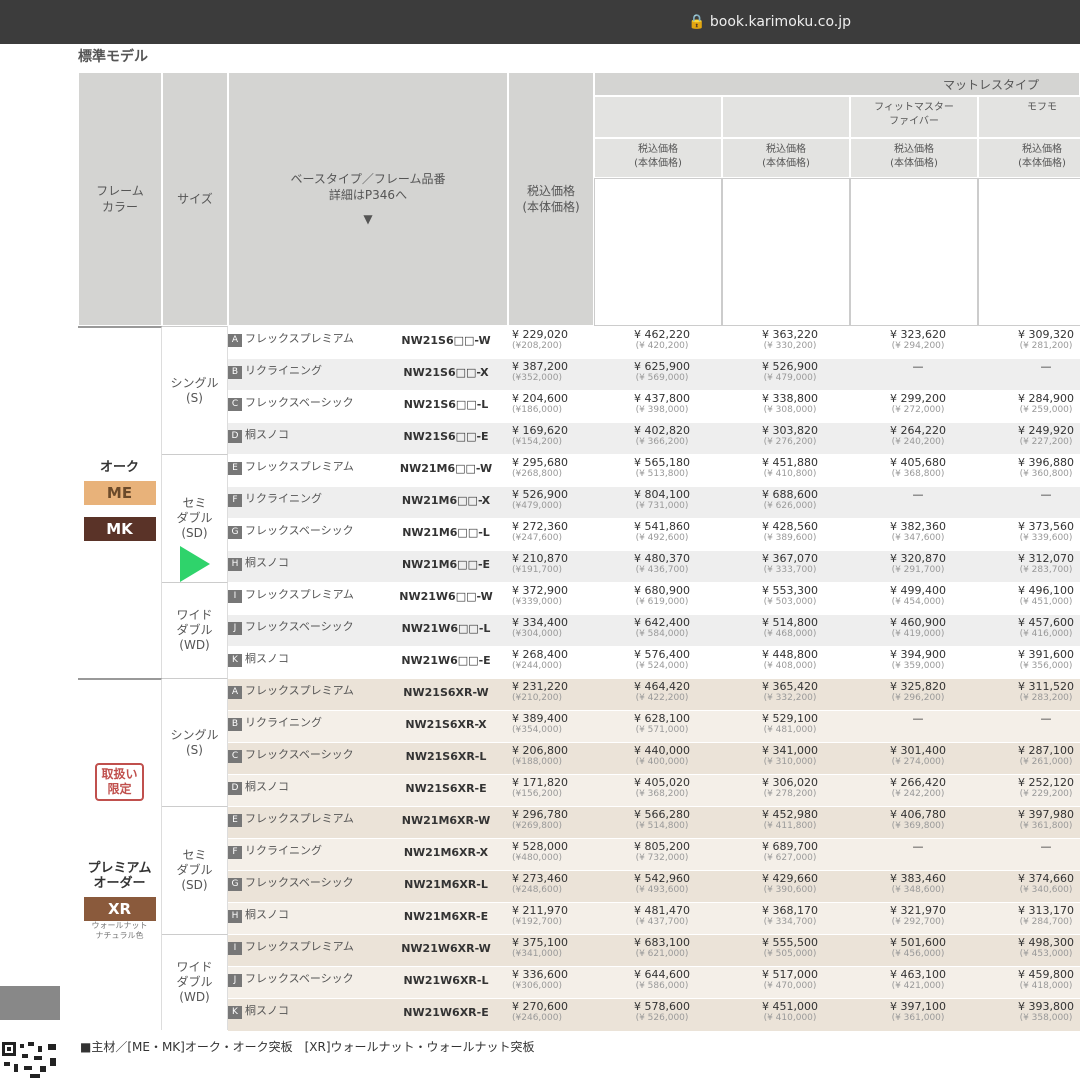  What do you see at coordinates (918, 468) in the screenshot?
I see `mattress-price-2: ¥ 405,680 (¥ 368,800)` at bounding box center [918, 468].